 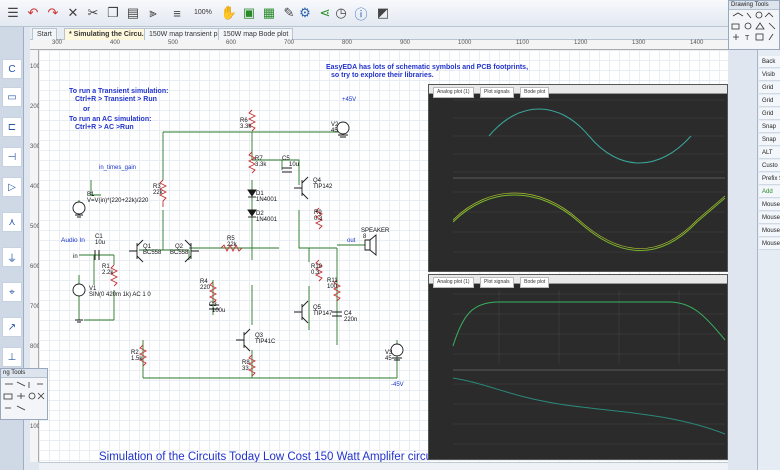 I want to click on zoom-level: 100%, so click(x=203, y=12).